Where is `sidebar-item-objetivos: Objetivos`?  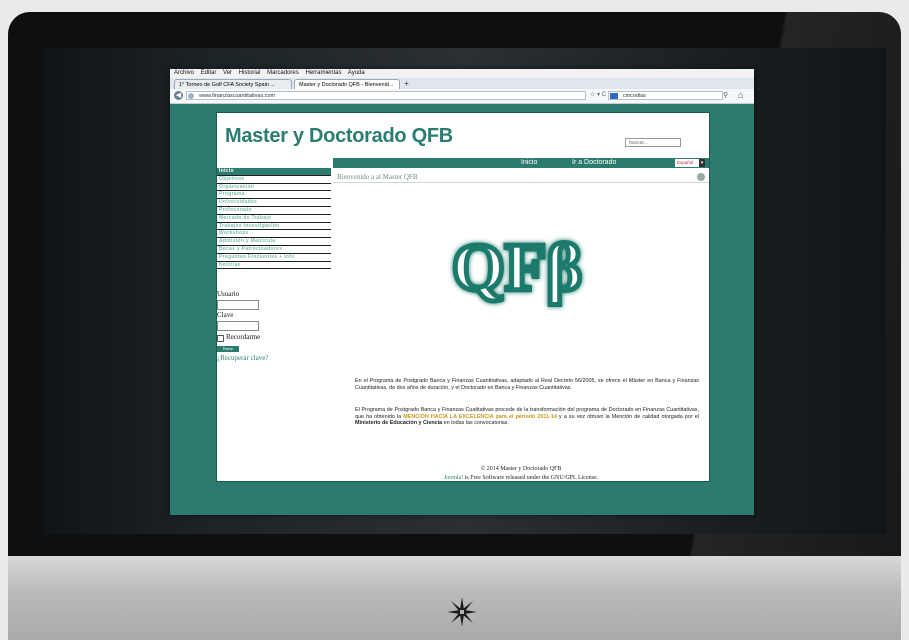 sidebar-item-objetivos: Objetivos is located at coordinates (274, 180).